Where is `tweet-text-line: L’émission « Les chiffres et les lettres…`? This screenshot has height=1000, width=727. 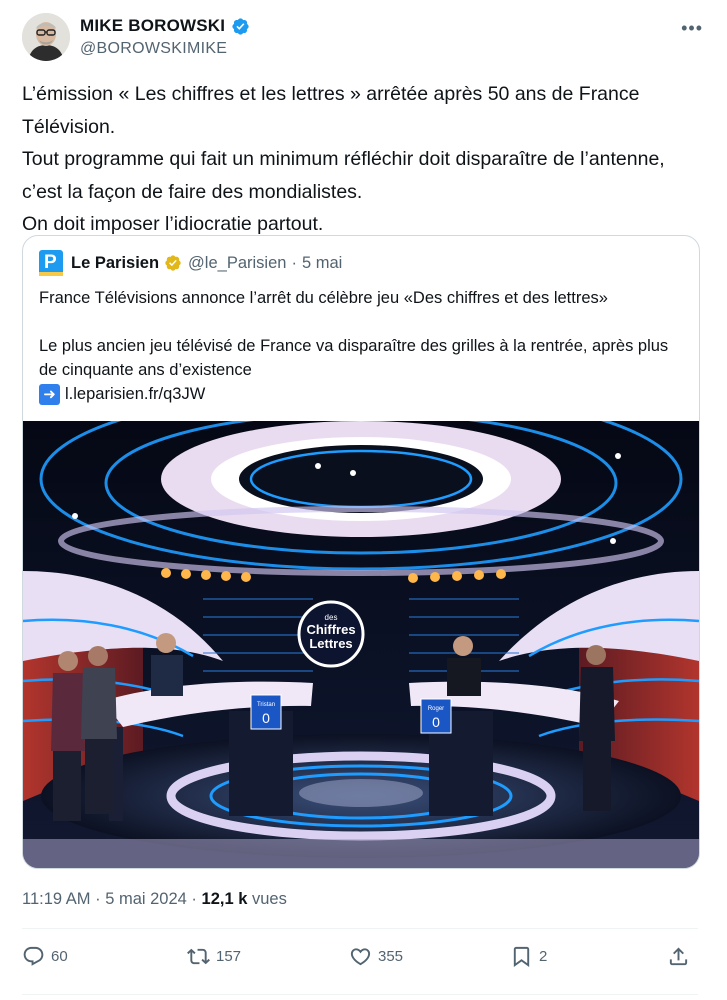 tweet-text-line: L’émission « Les chiffres et les lettres… is located at coordinates (331, 110).